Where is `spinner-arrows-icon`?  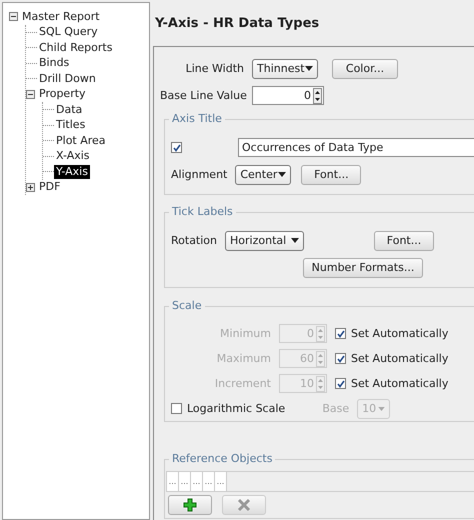
spinner-arrows-icon is located at coordinates (317, 96).